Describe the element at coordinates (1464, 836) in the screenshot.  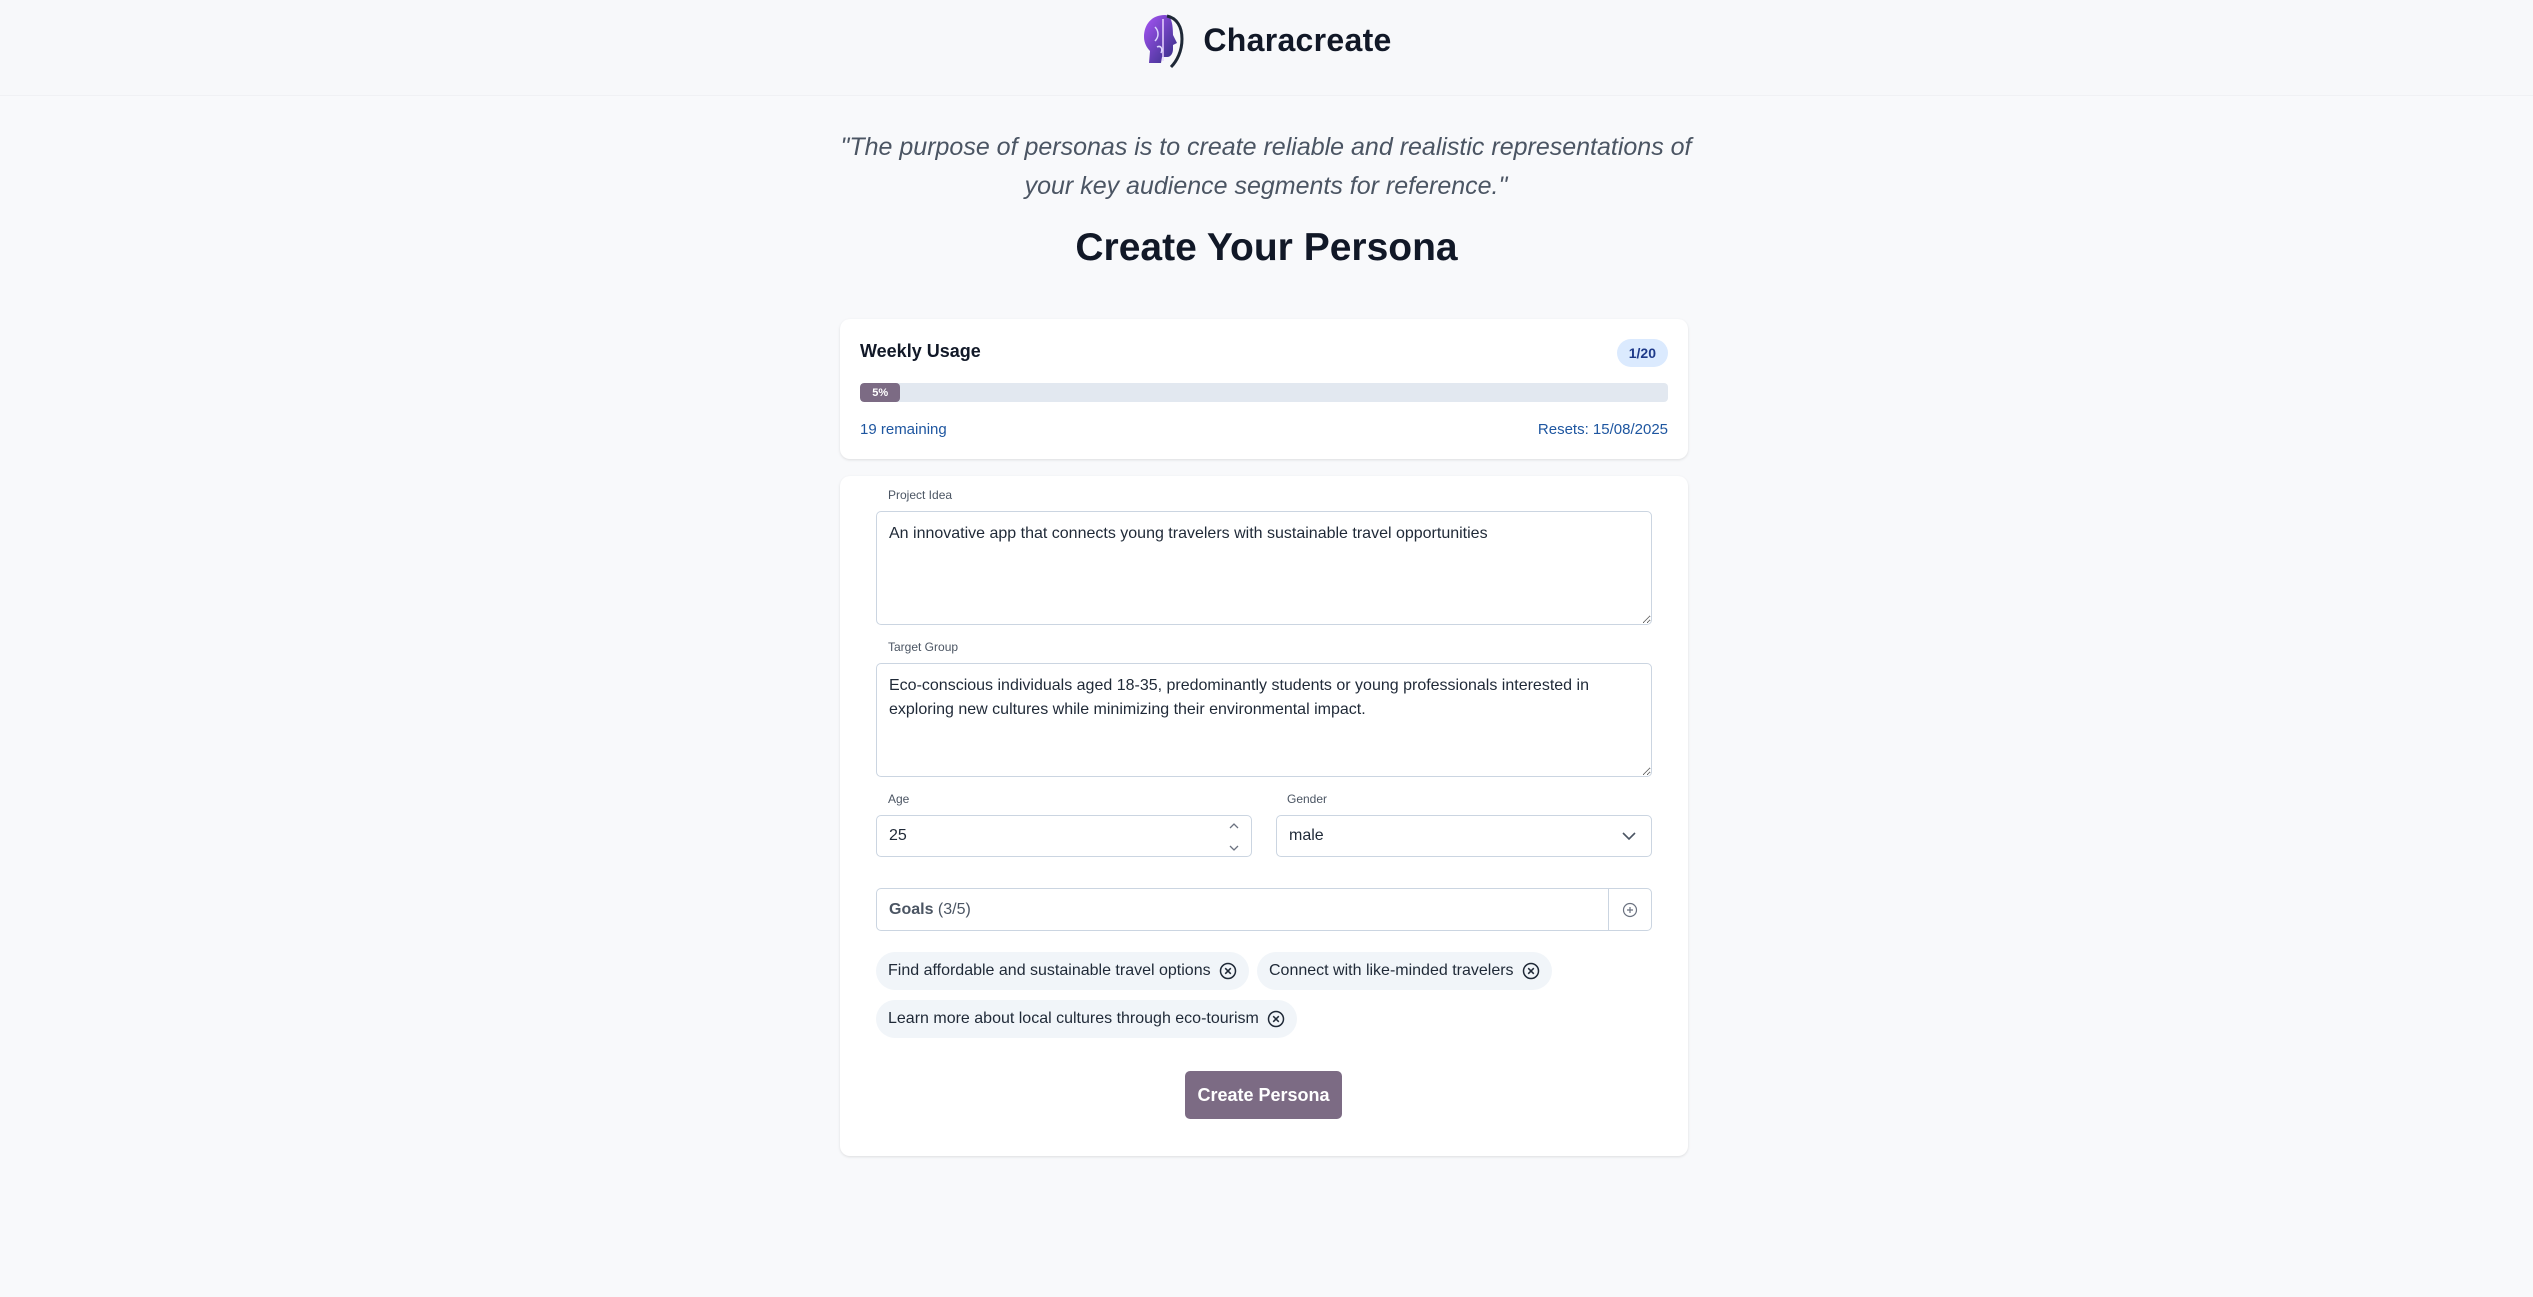
I see `gender-select: male` at that location.